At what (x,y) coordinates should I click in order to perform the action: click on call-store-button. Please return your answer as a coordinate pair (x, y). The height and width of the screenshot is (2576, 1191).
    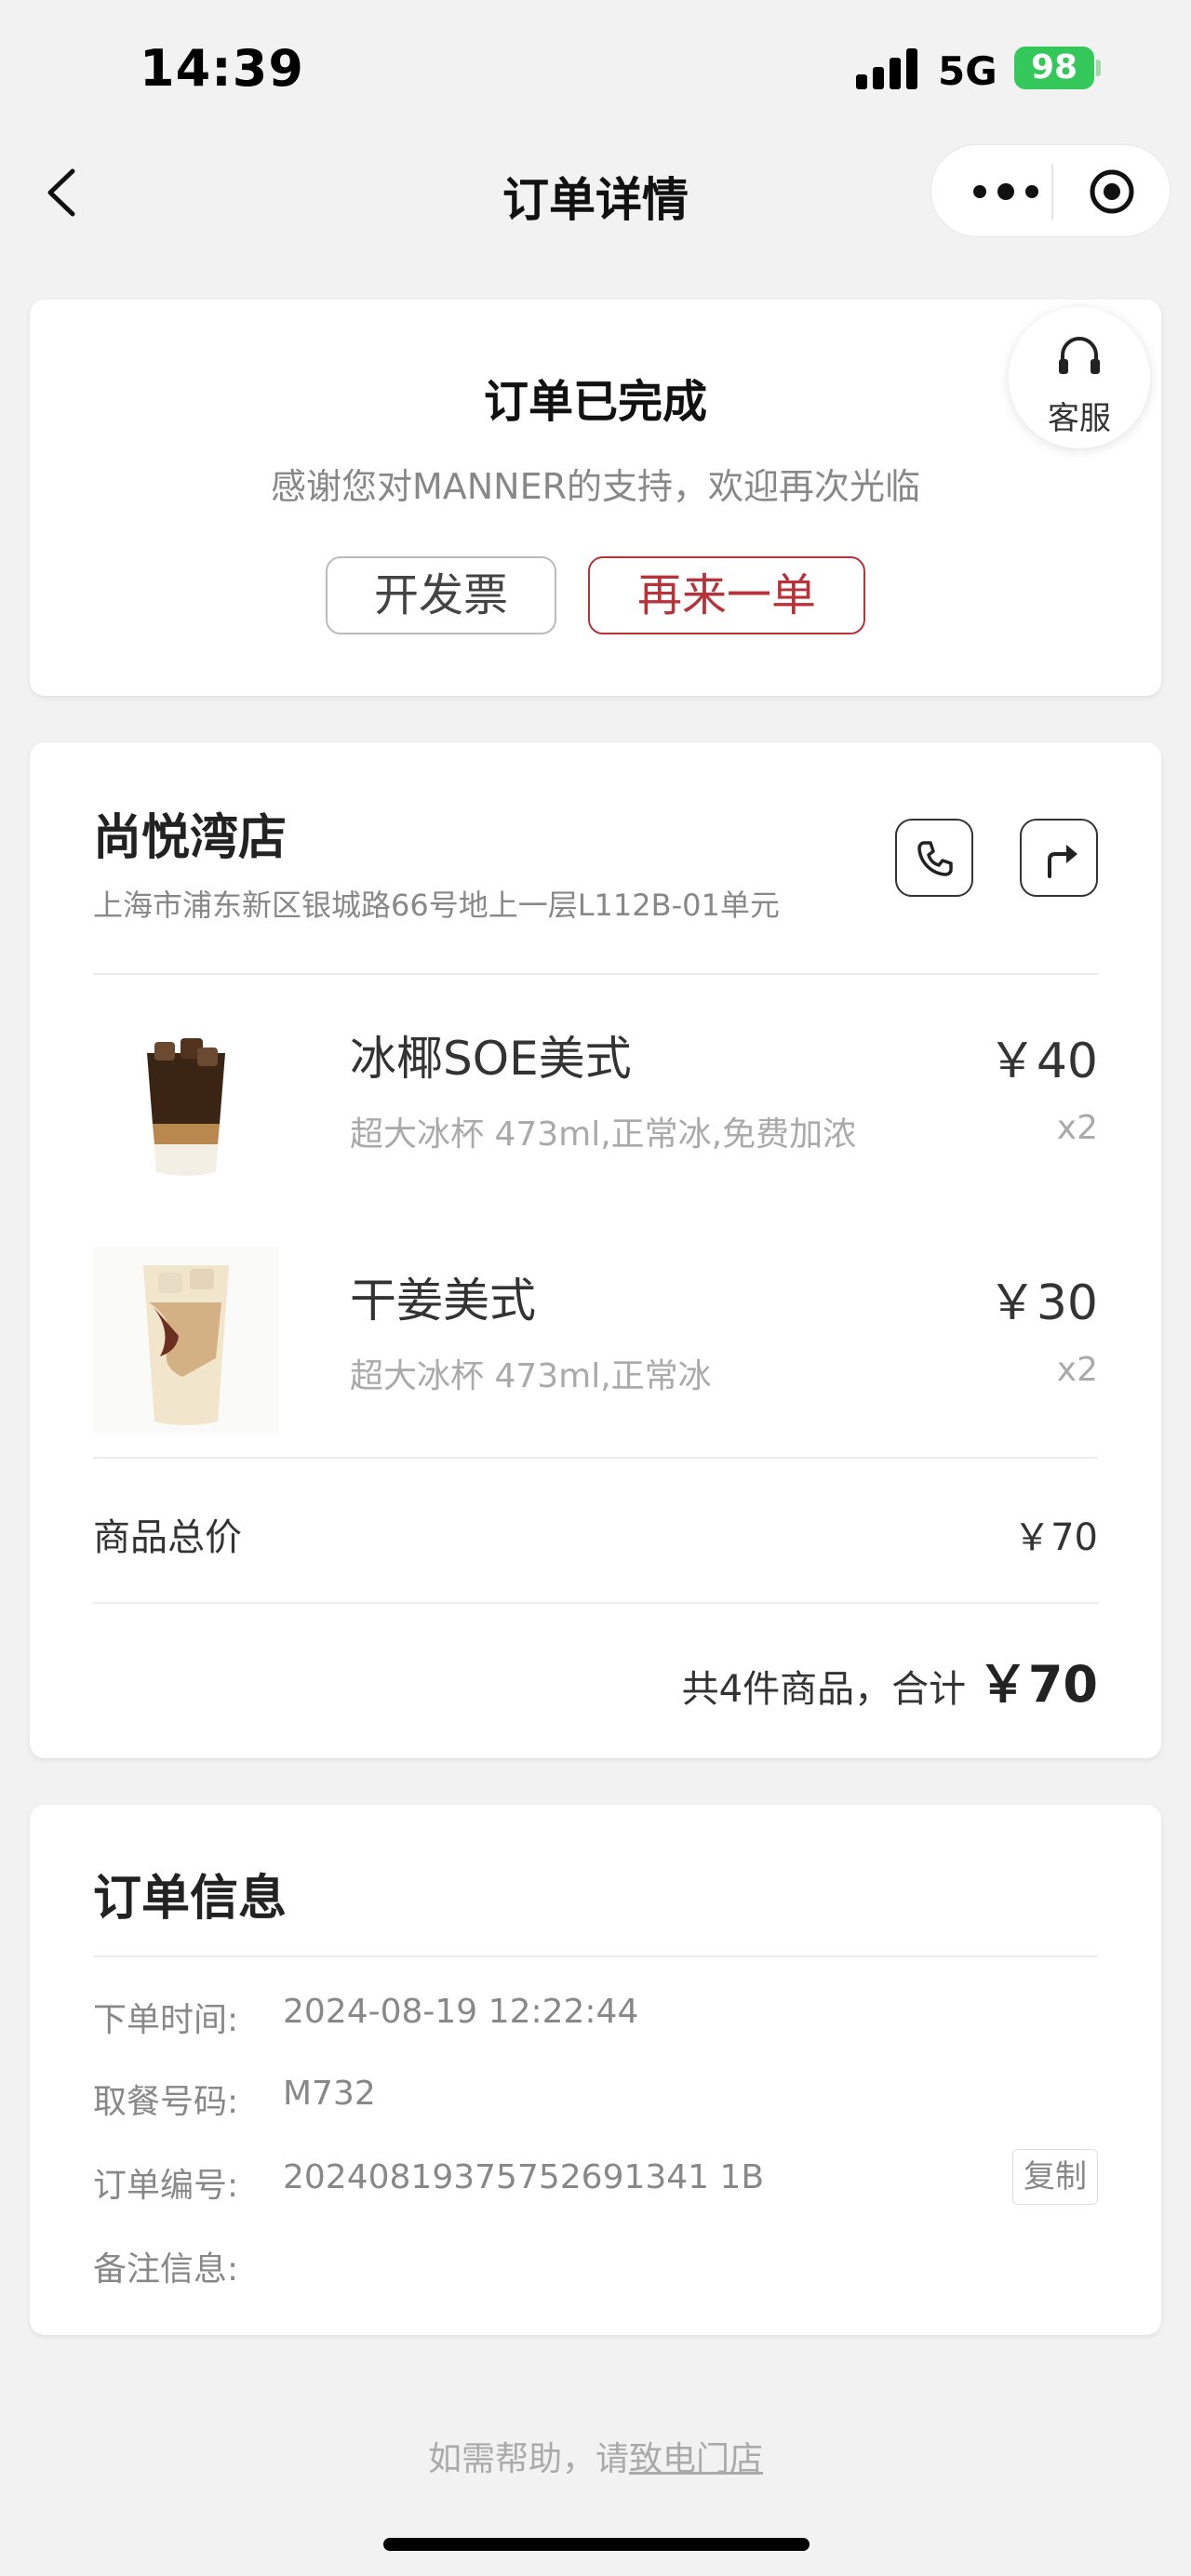
    Looking at the image, I should click on (934, 858).